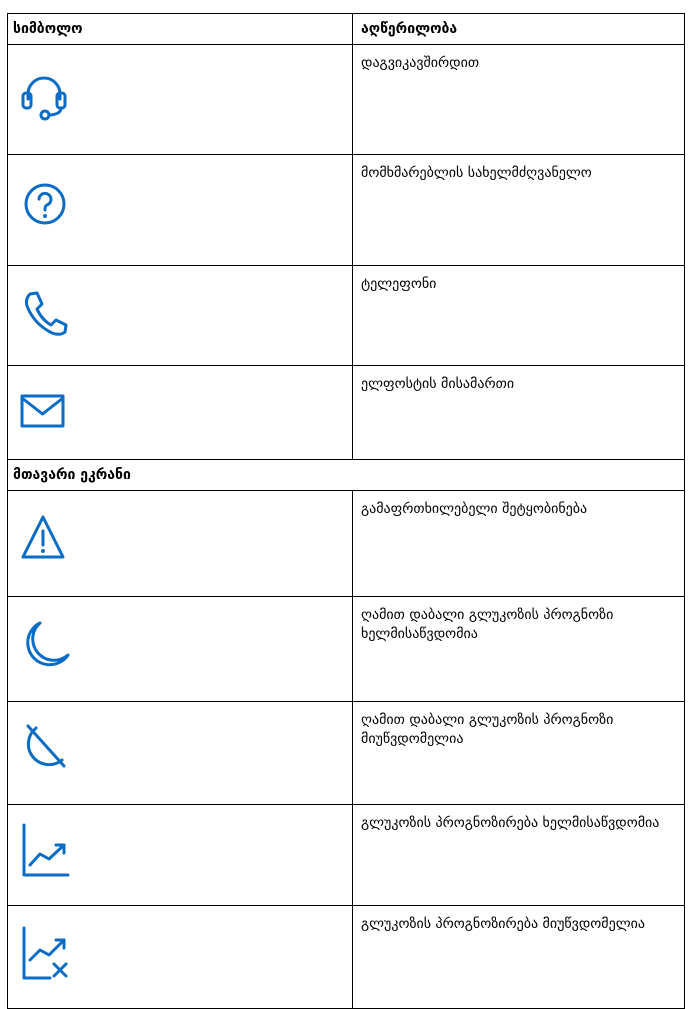 Image resolution: width=692 pixels, height=1009 pixels. I want to click on table-row: დაგვიკავშირდით, so click(346, 99).